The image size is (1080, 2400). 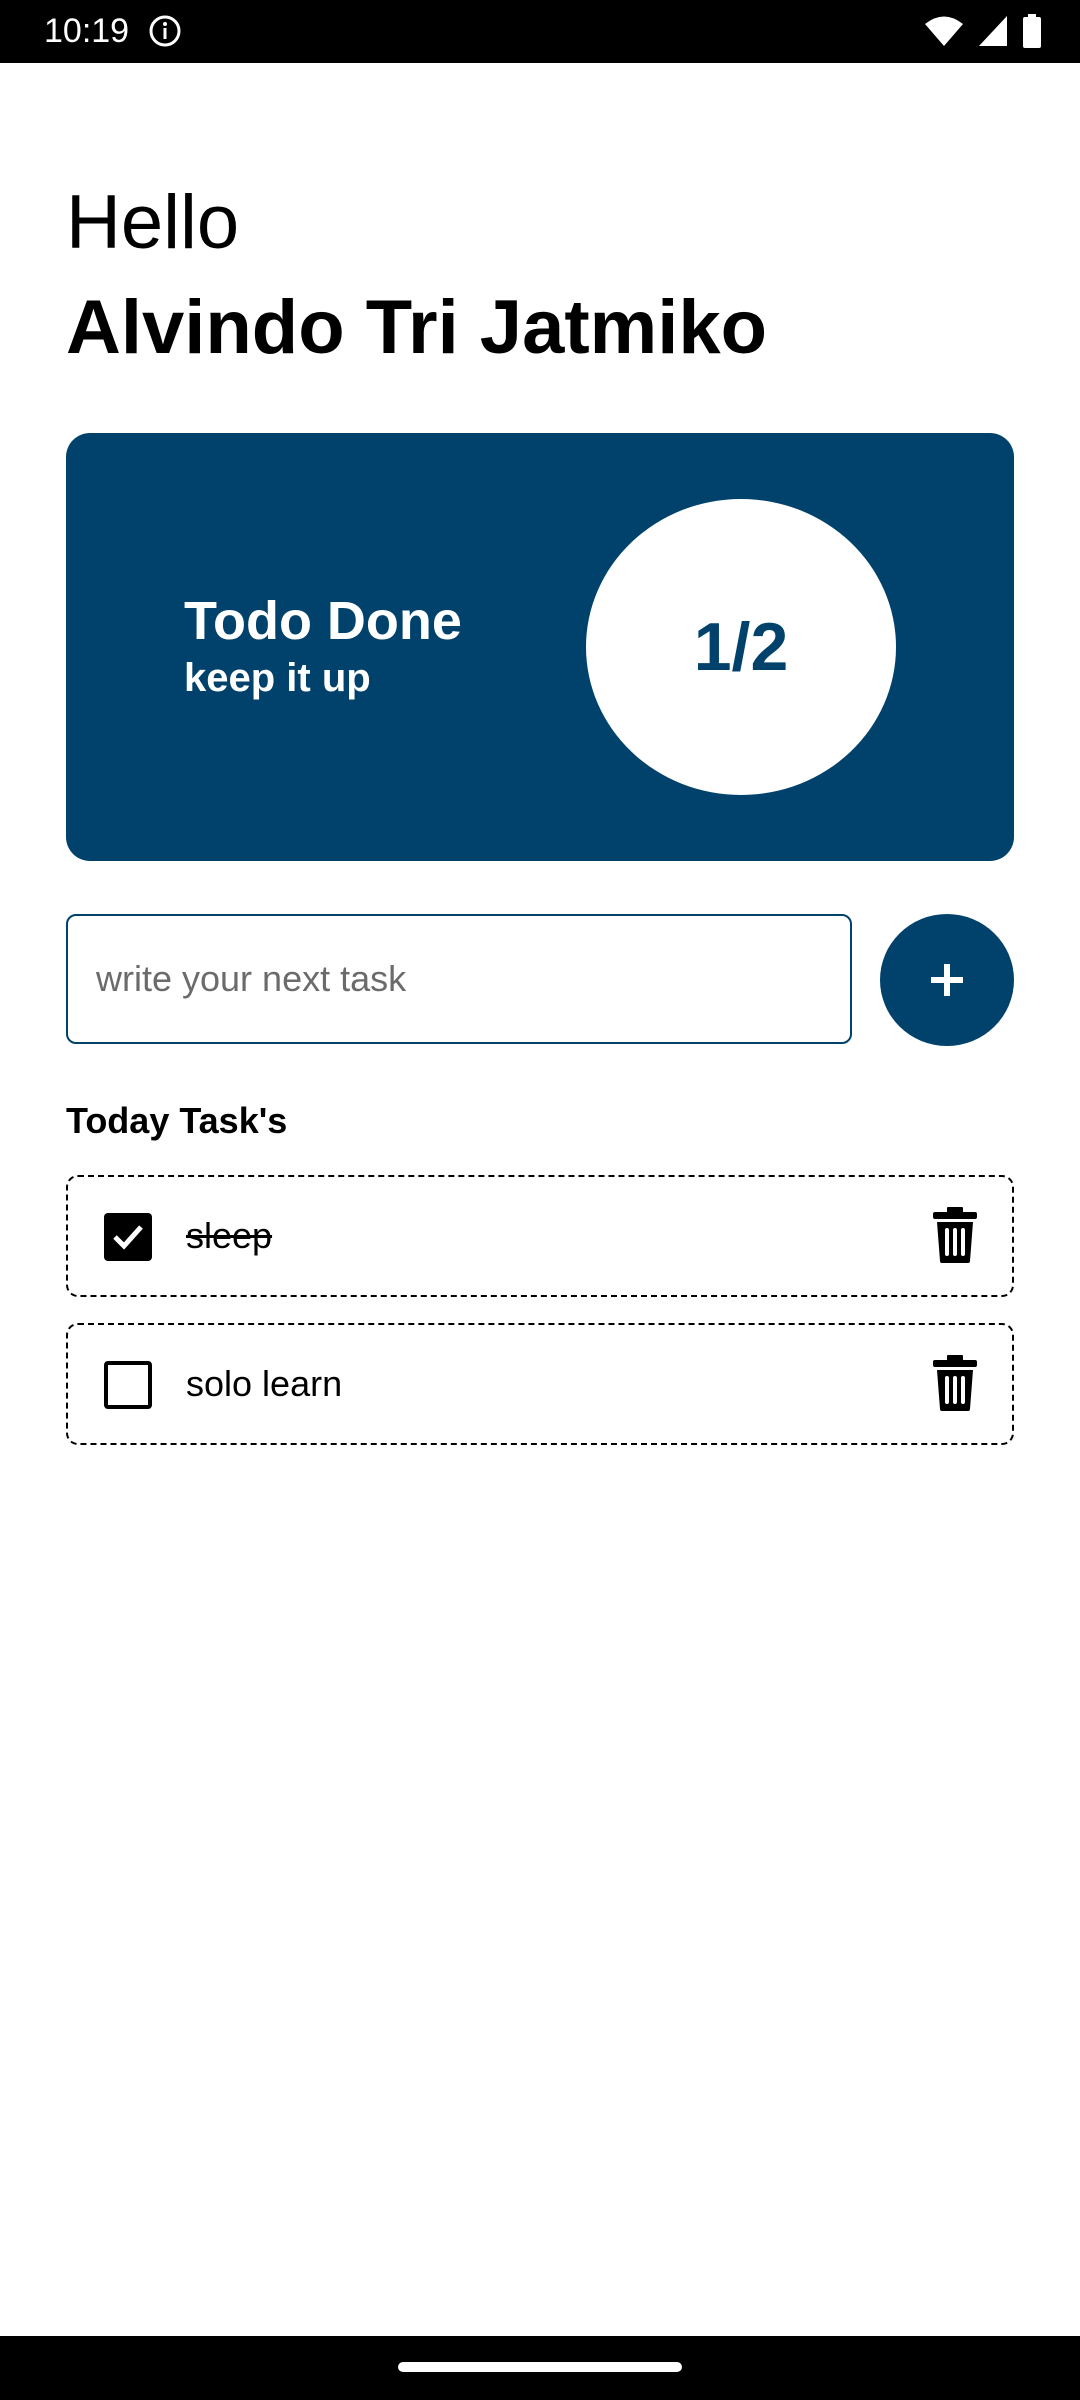 I want to click on user-name: Alvindo Tri Jatmiko, so click(x=417, y=327).